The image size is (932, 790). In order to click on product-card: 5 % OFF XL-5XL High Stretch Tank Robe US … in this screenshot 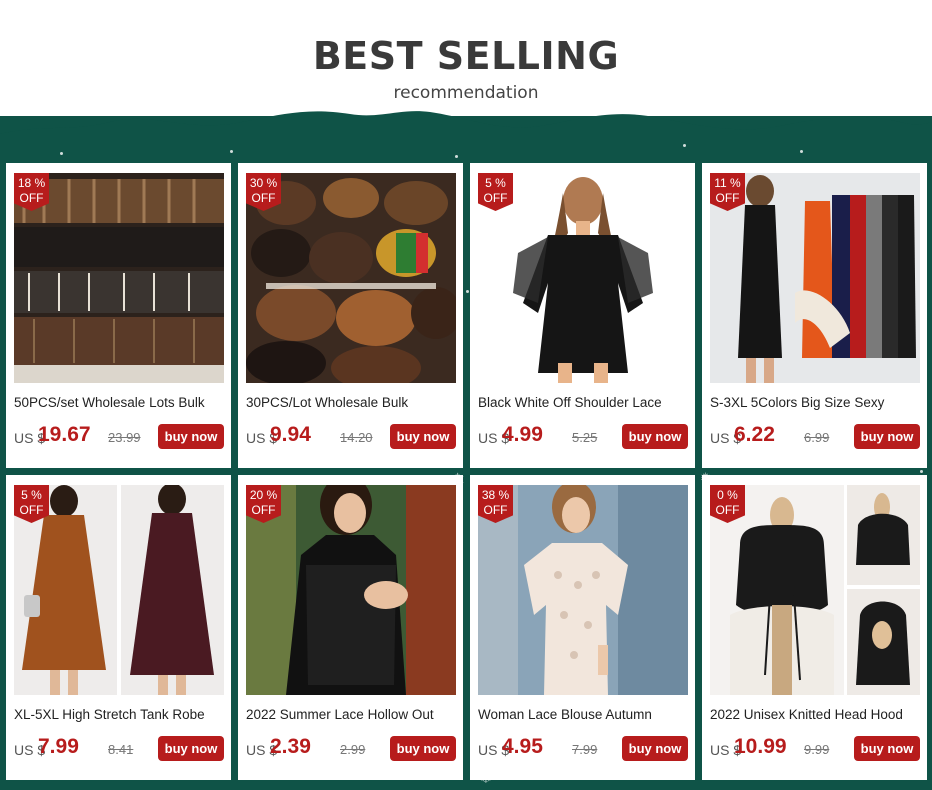, I will do `click(118, 627)`.